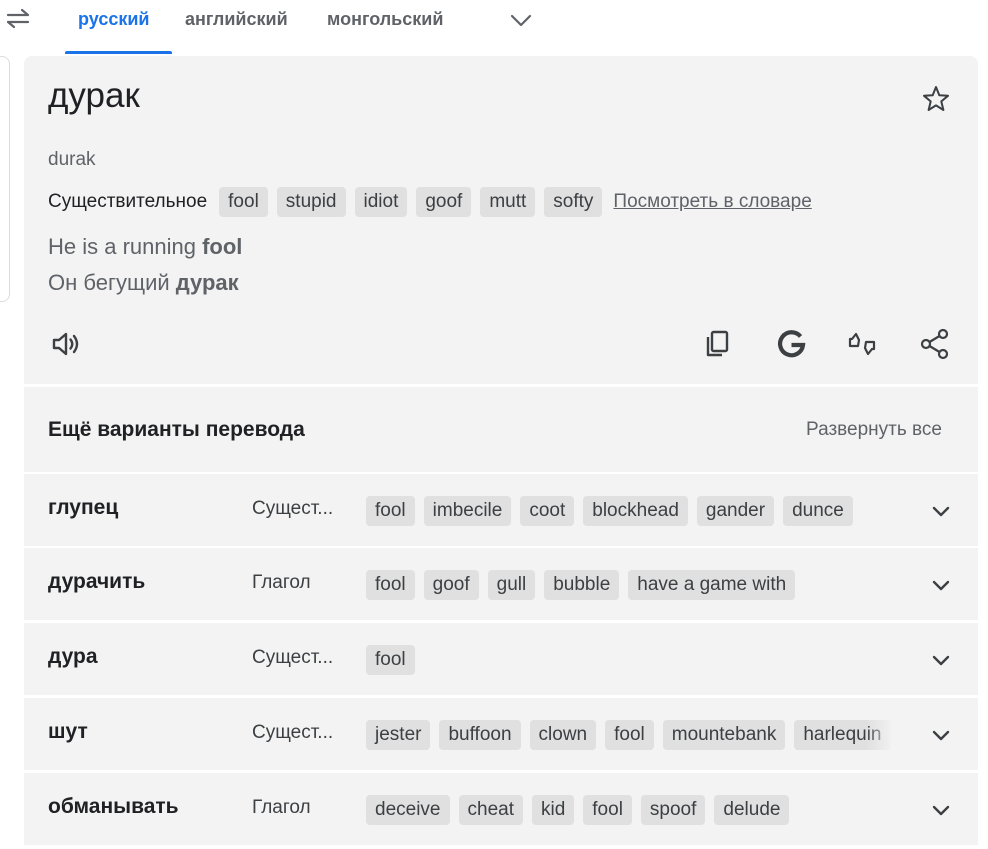 Image resolution: width=988 pixels, height=849 pixels. I want to click on translation-chip: blockhead, so click(635, 511).